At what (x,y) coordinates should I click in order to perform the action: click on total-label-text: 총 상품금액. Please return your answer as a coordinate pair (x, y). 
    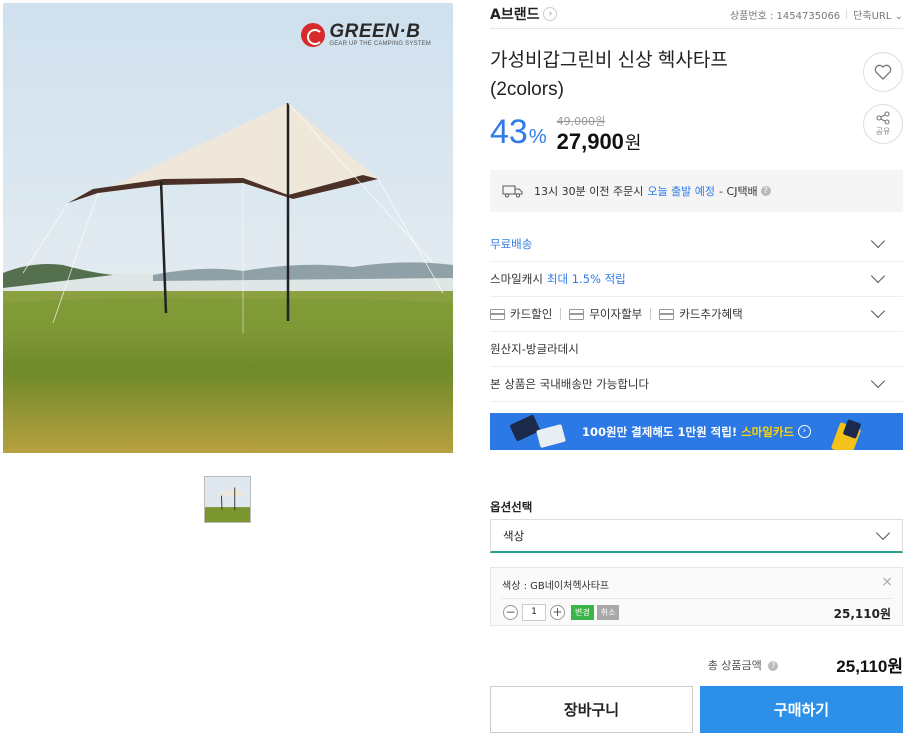
    Looking at the image, I should click on (734, 665).